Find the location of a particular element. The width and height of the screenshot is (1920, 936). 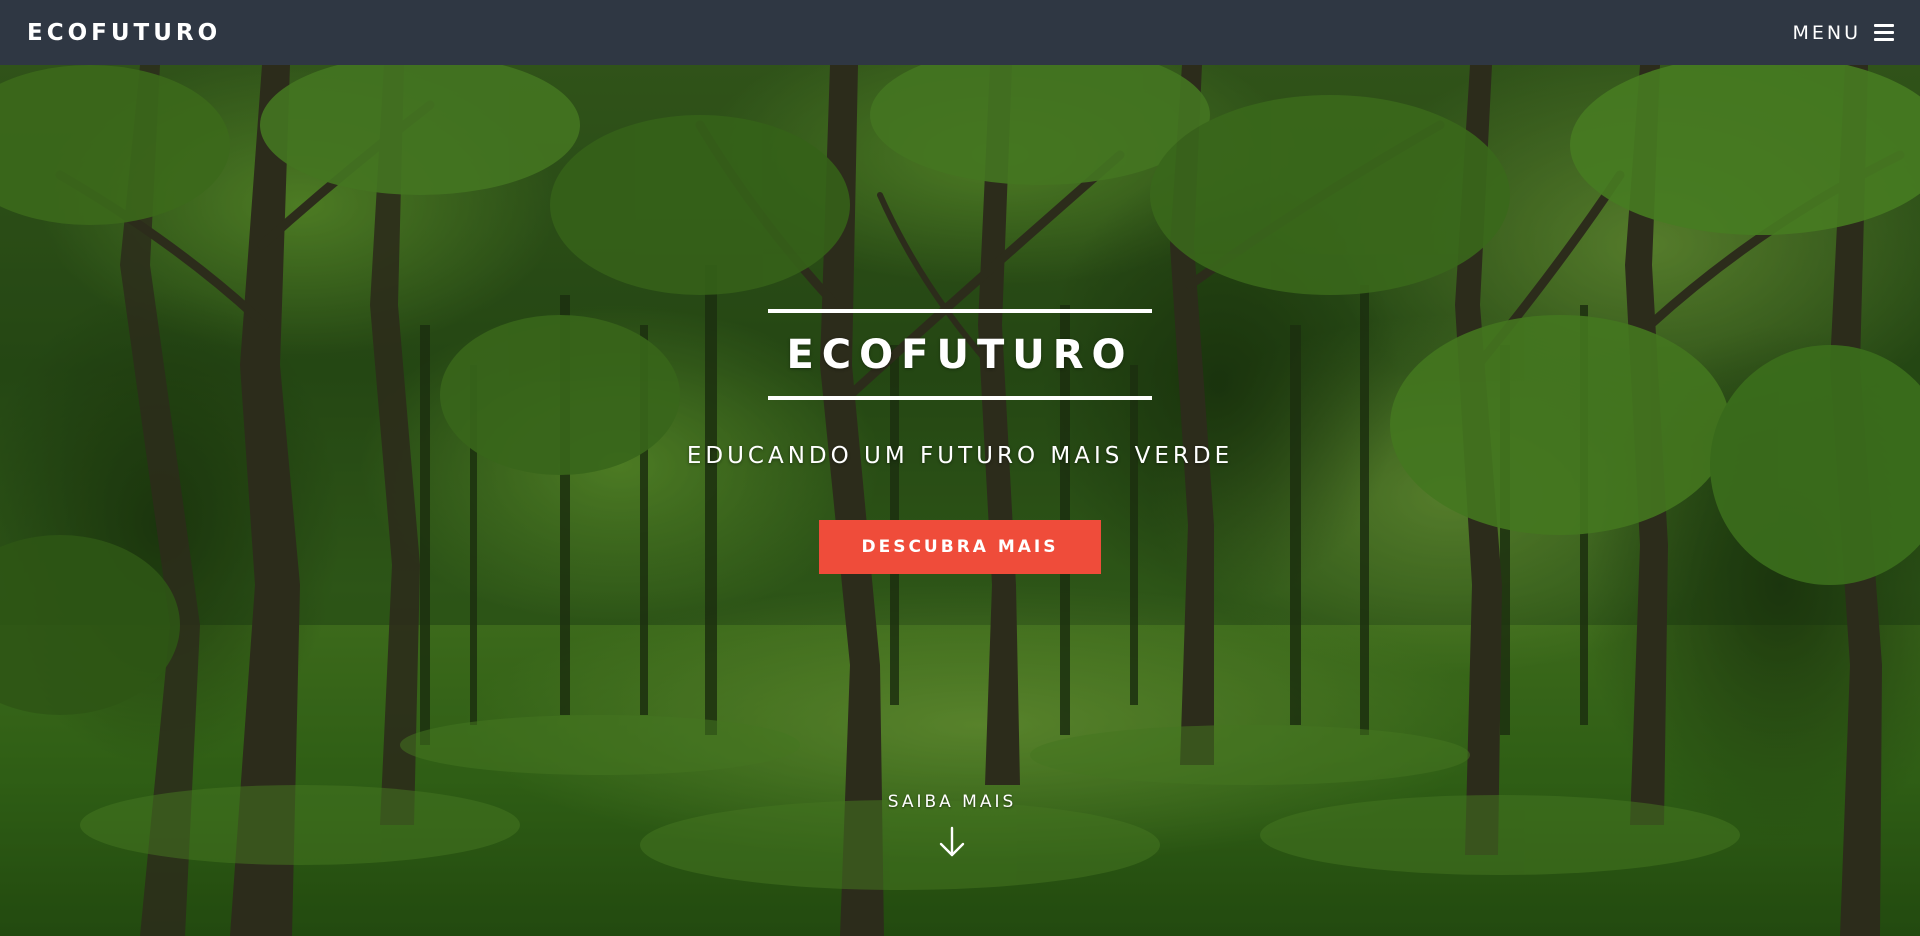

brand-logo: ECOFUTURO is located at coordinates (124, 33).